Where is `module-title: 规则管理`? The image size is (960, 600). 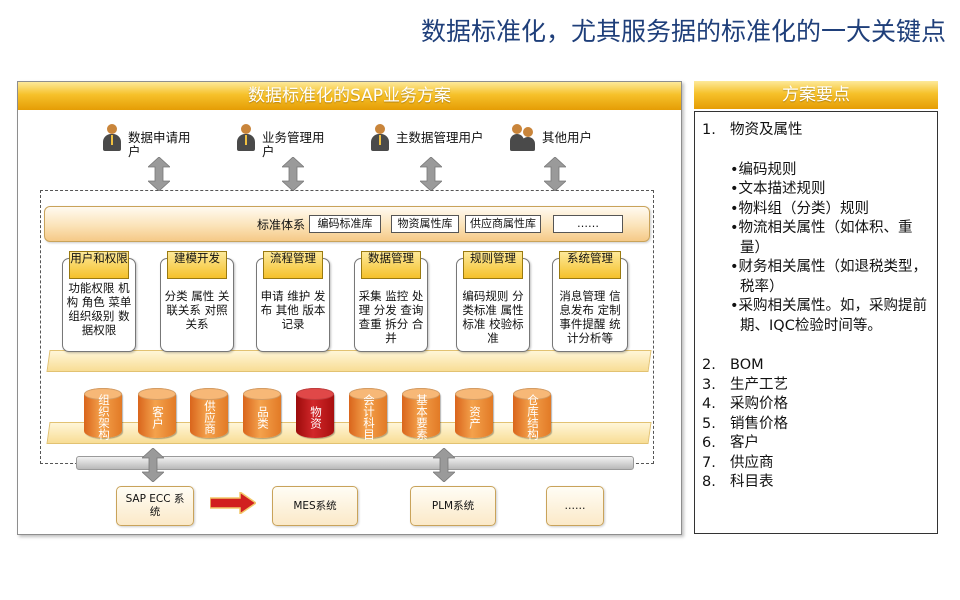 module-title: 规则管理 is located at coordinates (493, 265).